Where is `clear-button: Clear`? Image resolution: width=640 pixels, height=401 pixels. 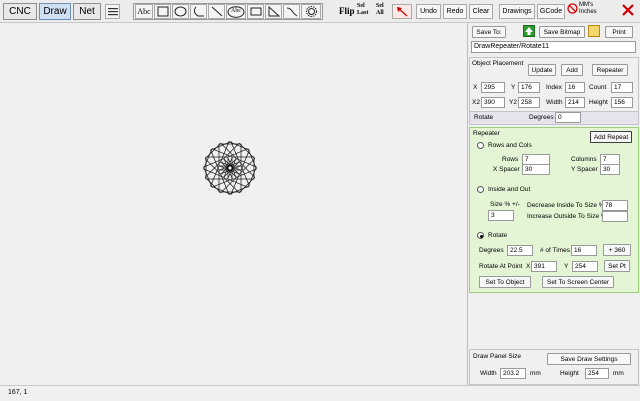
clear-button: Clear is located at coordinates (481, 11).